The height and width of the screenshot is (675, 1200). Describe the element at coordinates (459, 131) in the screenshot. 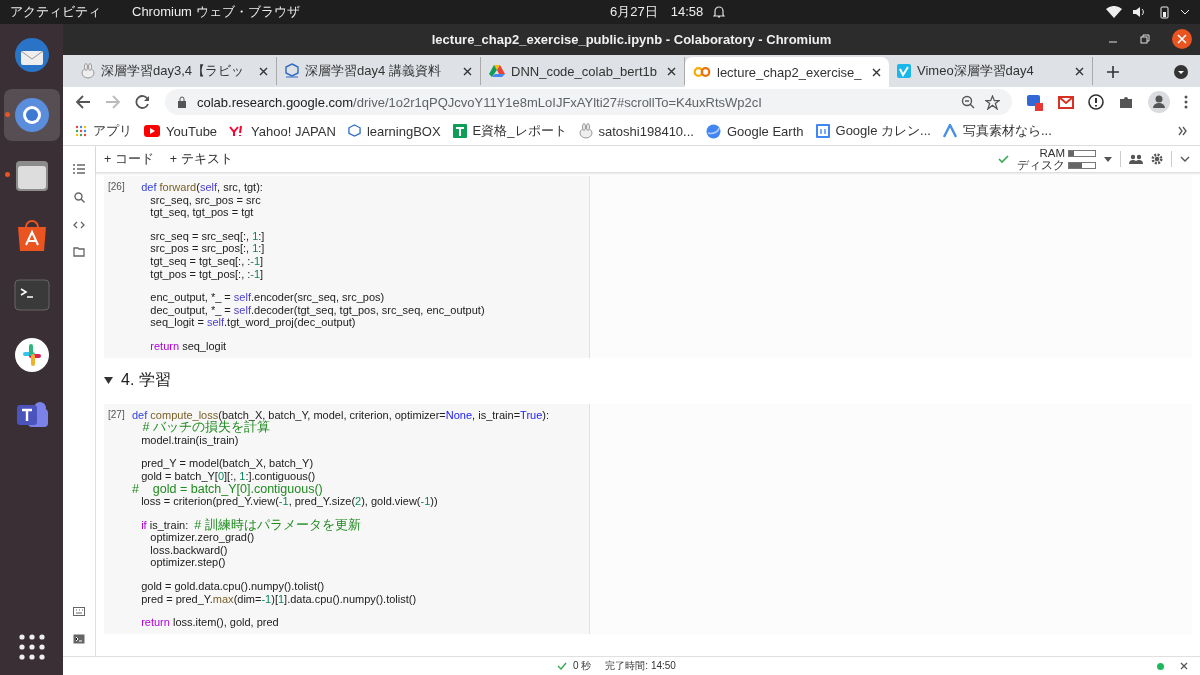

I see `sheet-icon` at that location.